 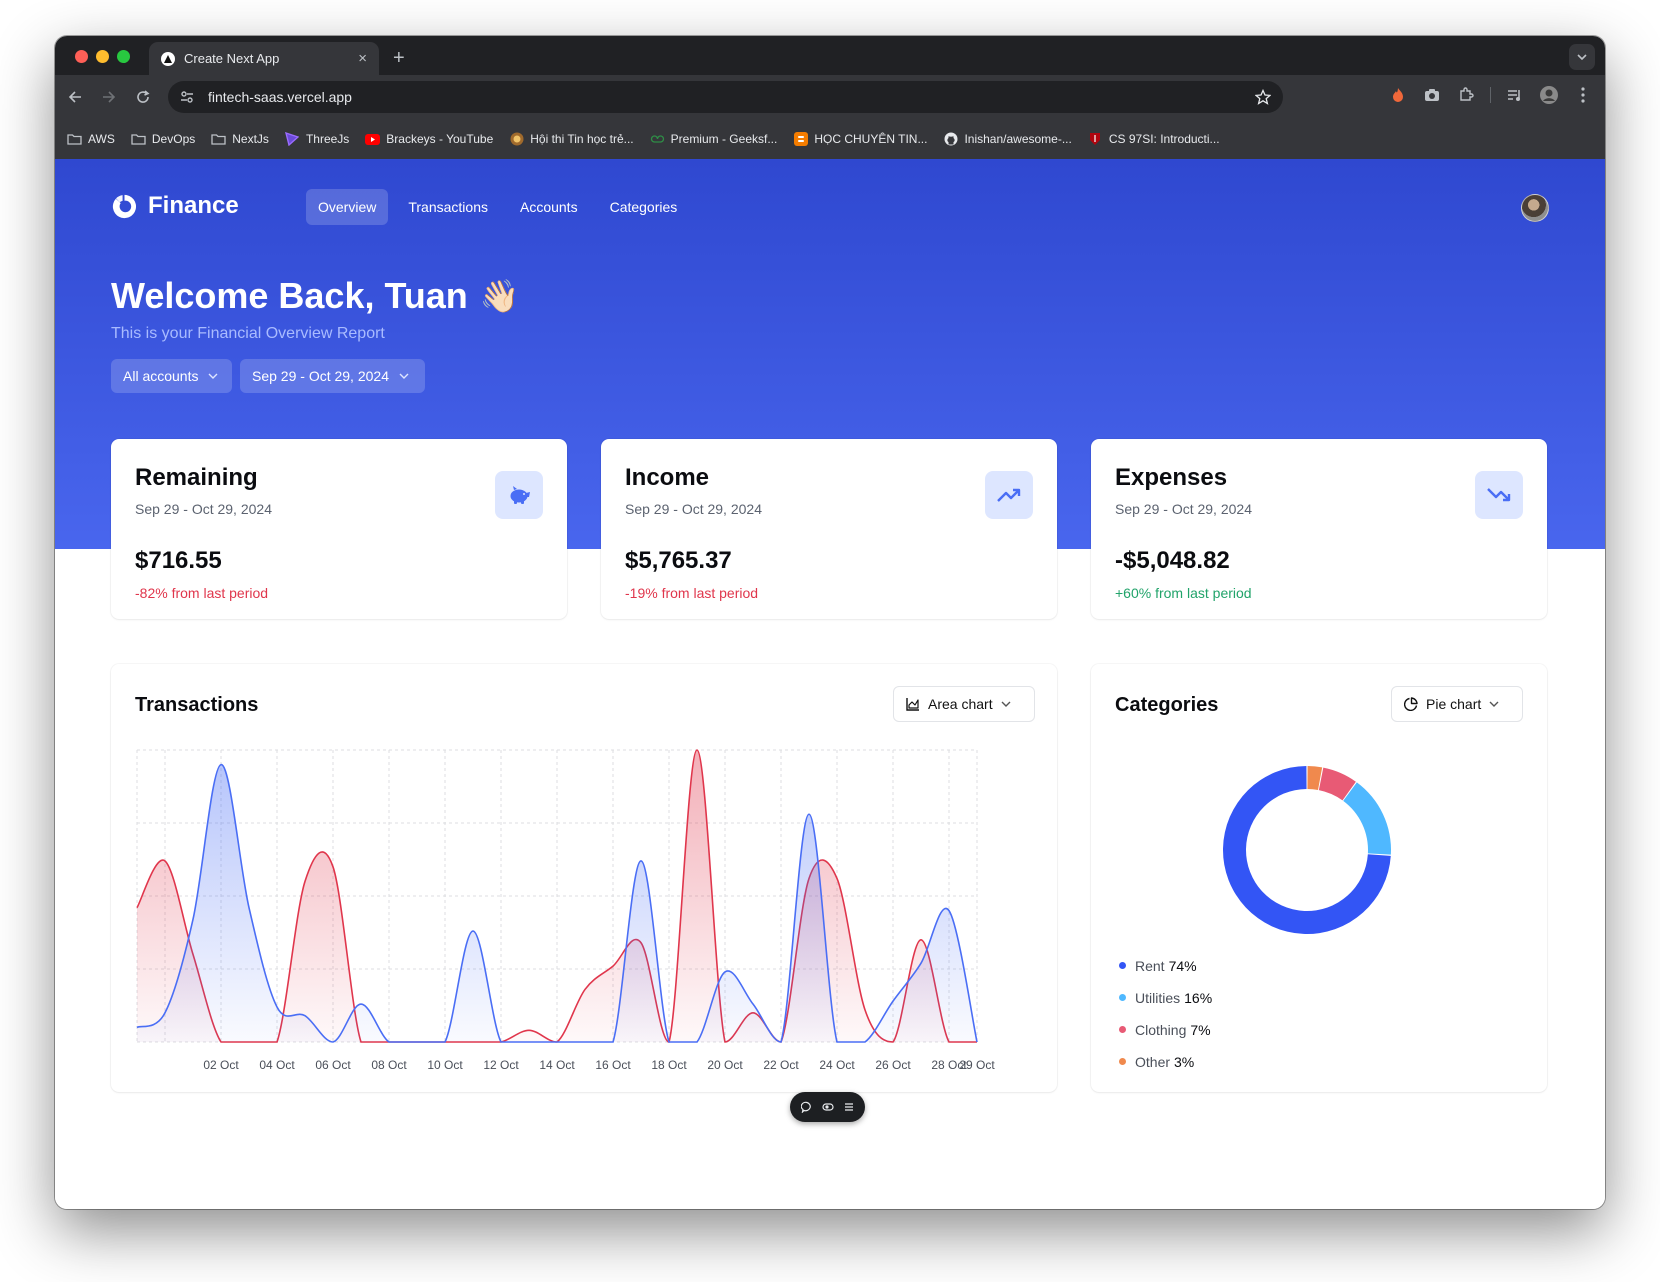 I want to click on legend-label: Clothing, so click(x=1161, y=1029).